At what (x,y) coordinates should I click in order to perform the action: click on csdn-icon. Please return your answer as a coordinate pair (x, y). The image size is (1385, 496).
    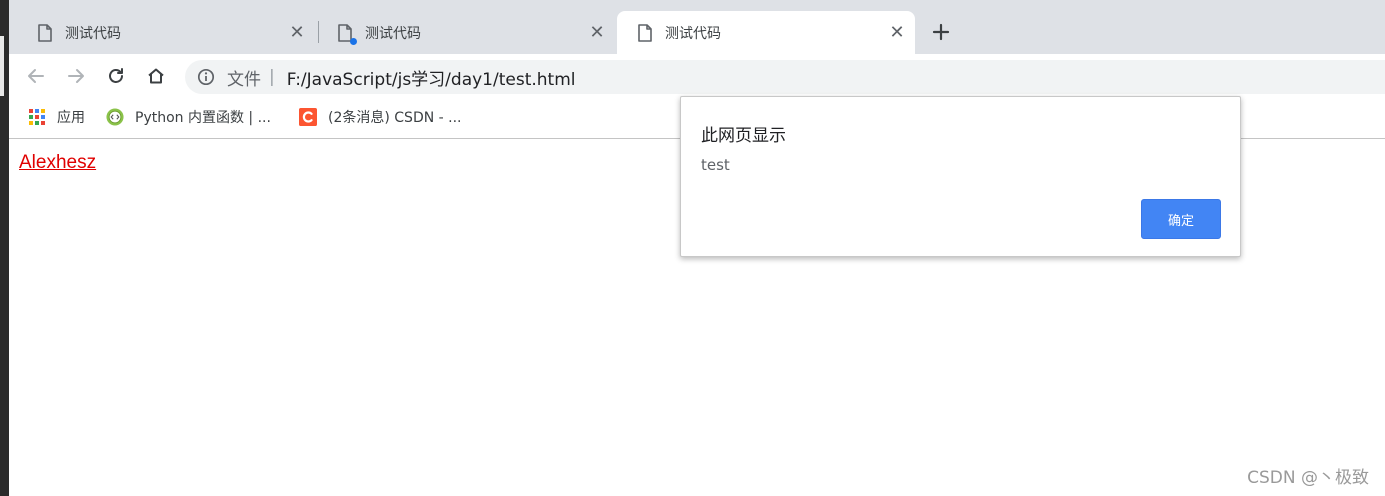
    Looking at the image, I should click on (308, 117).